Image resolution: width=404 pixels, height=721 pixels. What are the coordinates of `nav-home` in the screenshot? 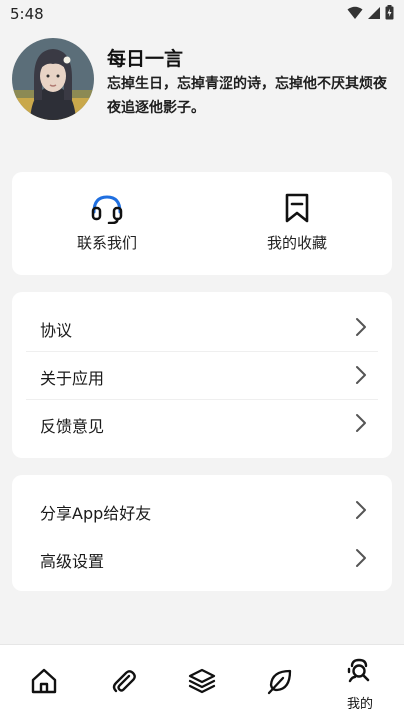 It's located at (44, 683).